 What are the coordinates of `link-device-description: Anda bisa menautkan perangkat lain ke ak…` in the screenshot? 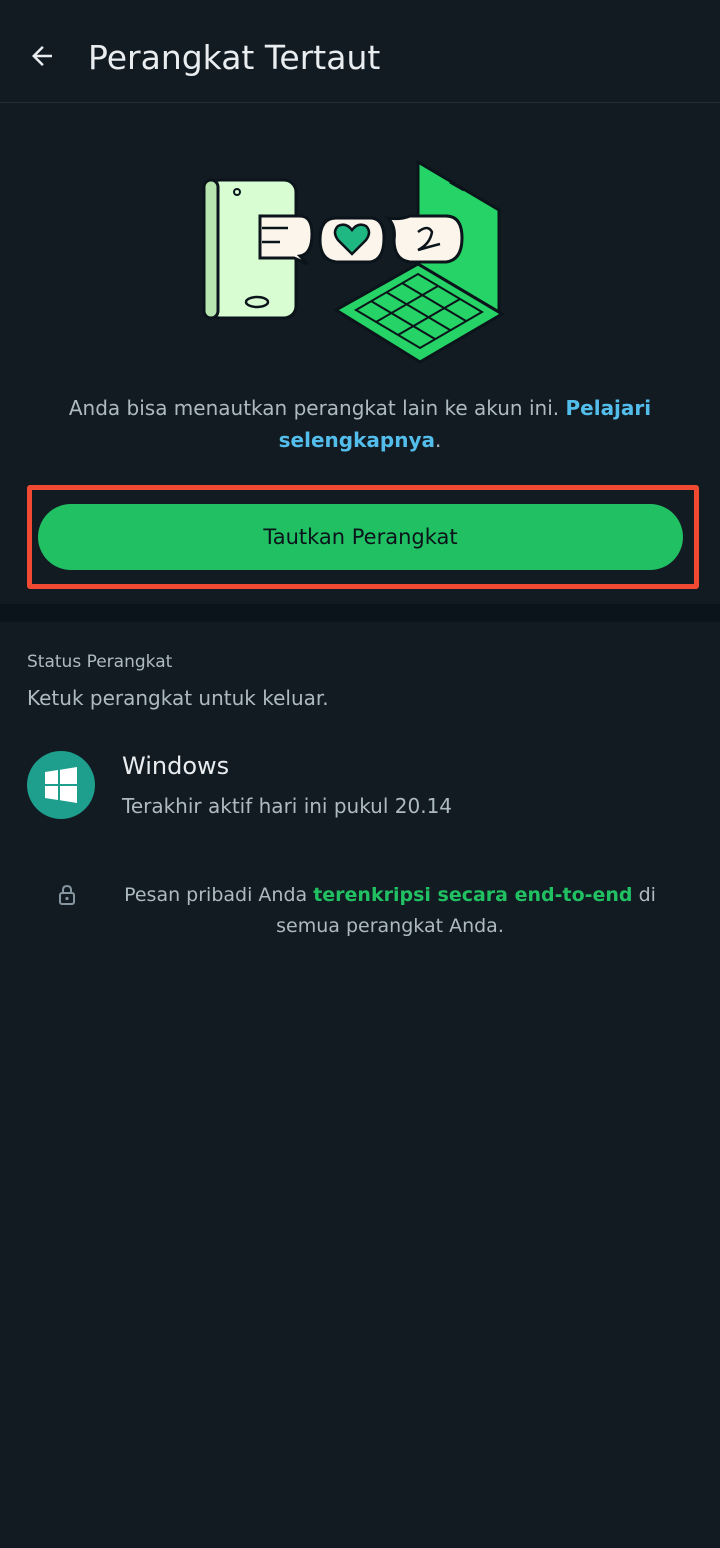 It's located at (360, 424).